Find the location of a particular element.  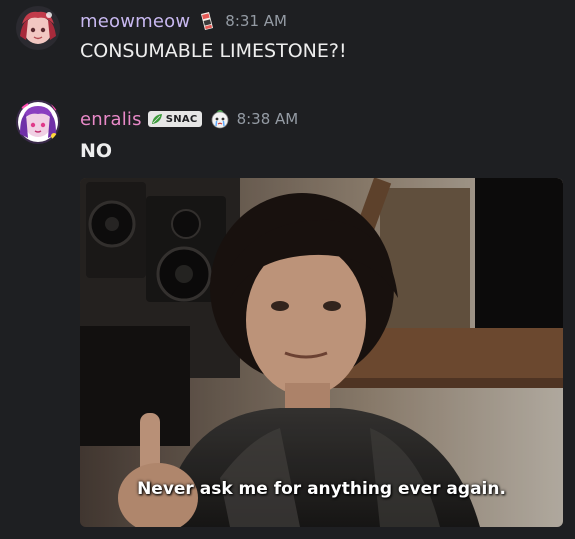

message-text: CONSUMABLE LIMESTONE?! is located at coordinates (213, 51).